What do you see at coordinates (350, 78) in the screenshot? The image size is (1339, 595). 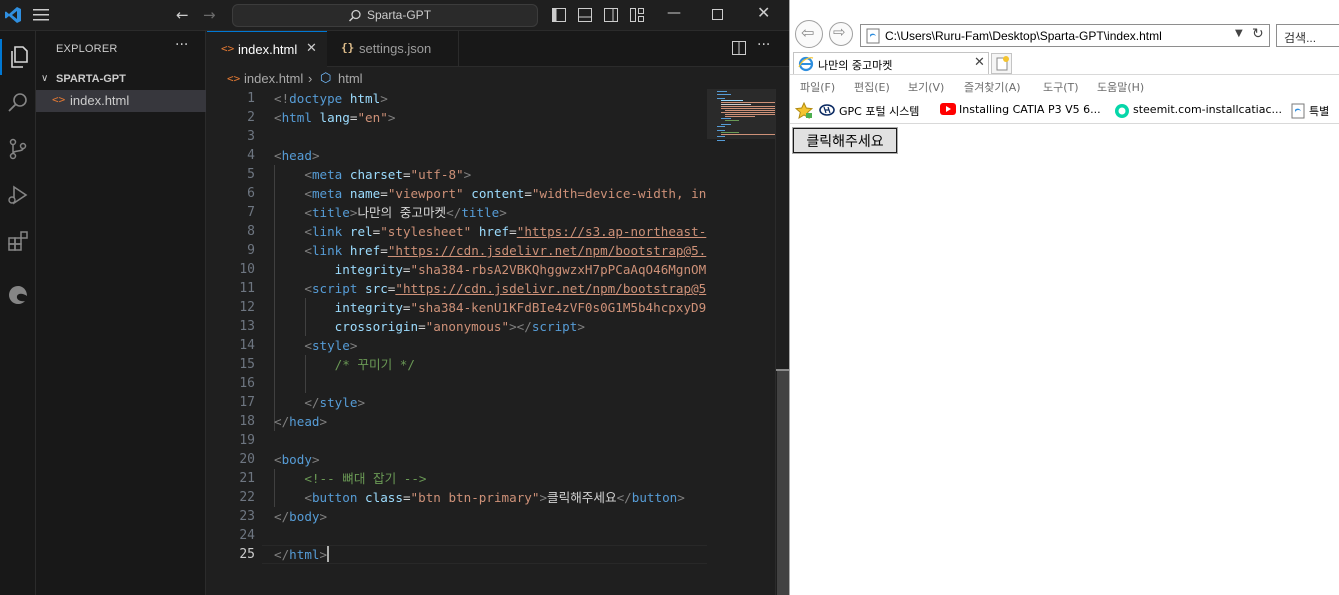 I see `breadcrumb-node: html` at bounding box center [350, 78].